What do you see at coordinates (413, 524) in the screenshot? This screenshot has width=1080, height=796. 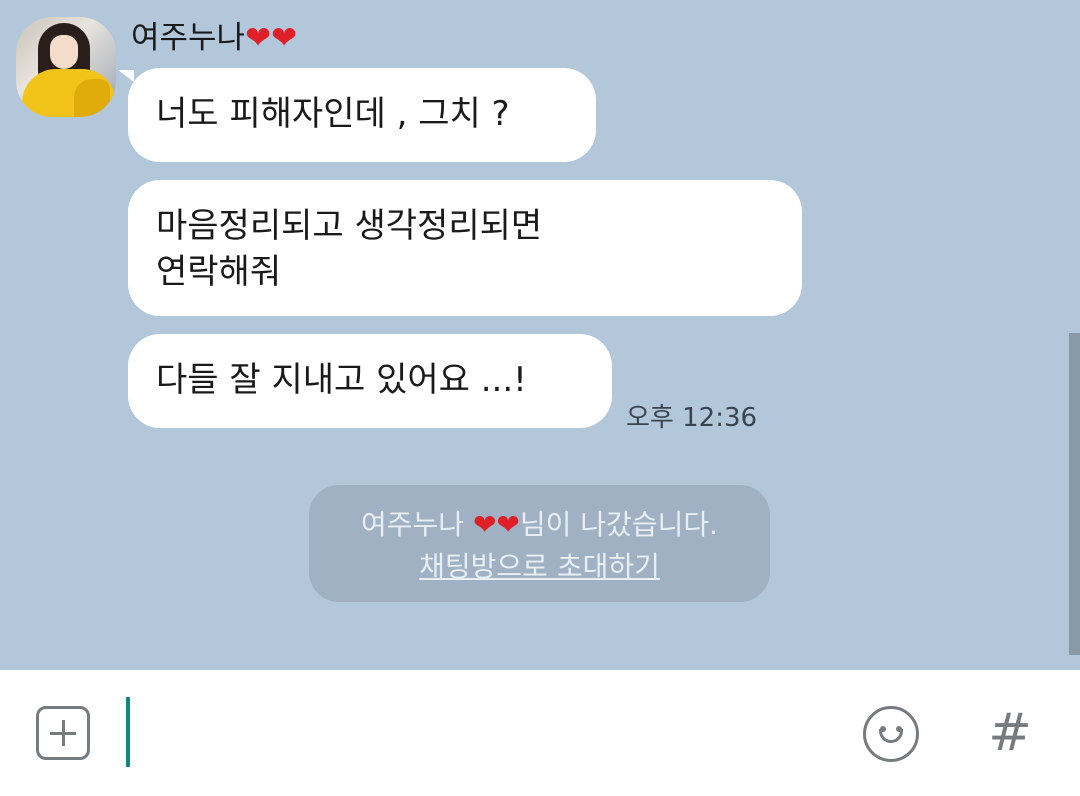 I see `notice-name: 여주누나` at bounding box center [413, 524].